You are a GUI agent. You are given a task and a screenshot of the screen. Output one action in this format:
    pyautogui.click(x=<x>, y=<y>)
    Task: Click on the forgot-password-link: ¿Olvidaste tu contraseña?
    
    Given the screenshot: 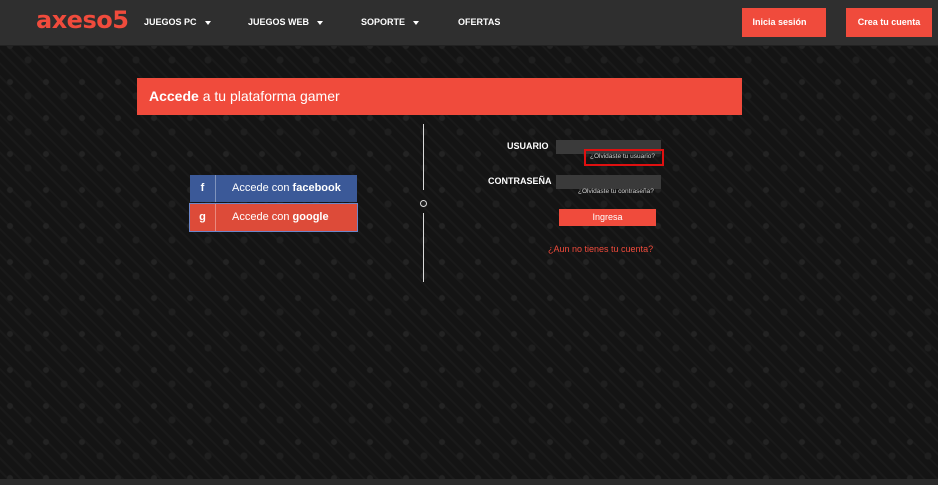 What is the action you would take?
    pyautogui.click(x=616, y=191)
    